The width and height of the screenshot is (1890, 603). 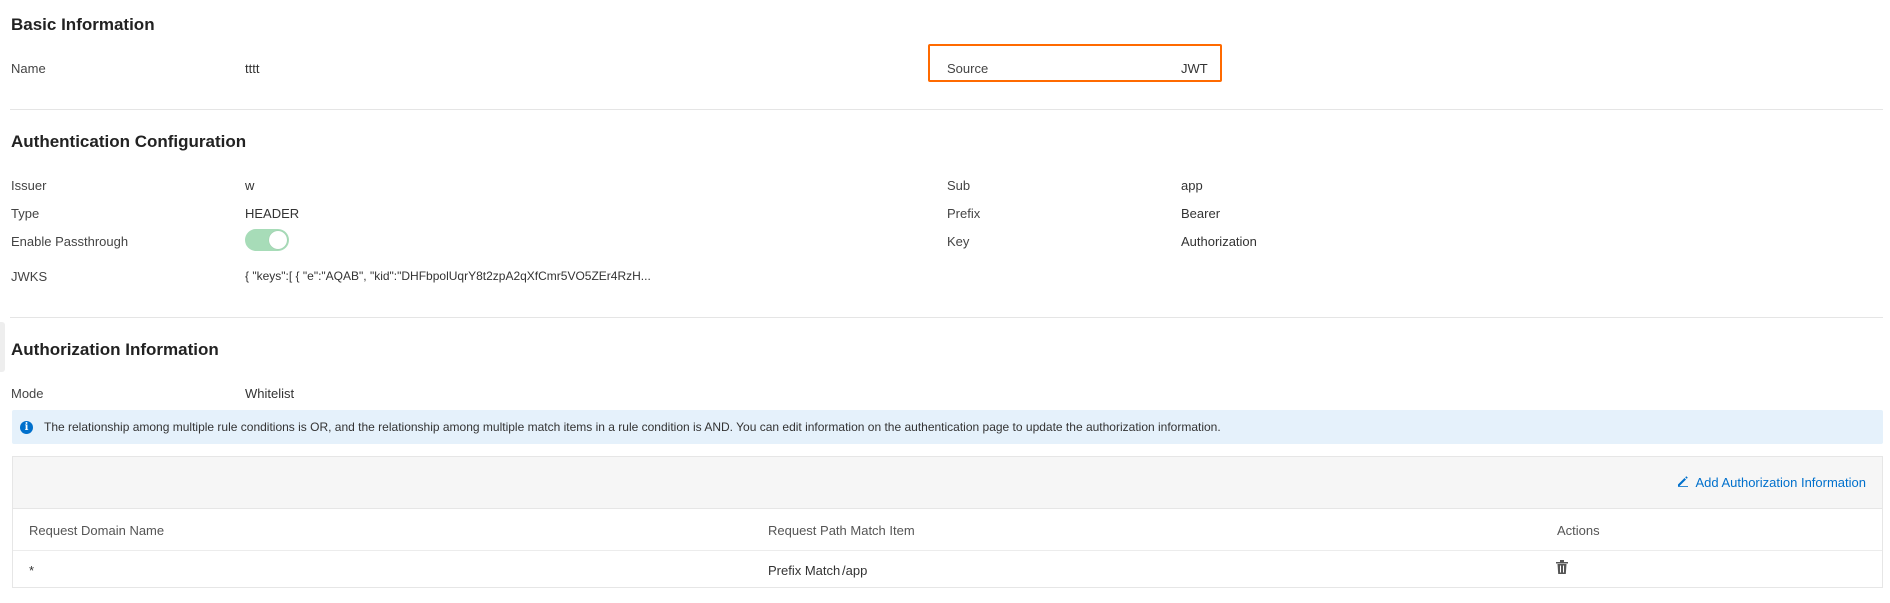 What do you see at coordinates (964, 213) in the screenshot?
I see `prefix-label: Prefix` at bounding box center [964, 213].